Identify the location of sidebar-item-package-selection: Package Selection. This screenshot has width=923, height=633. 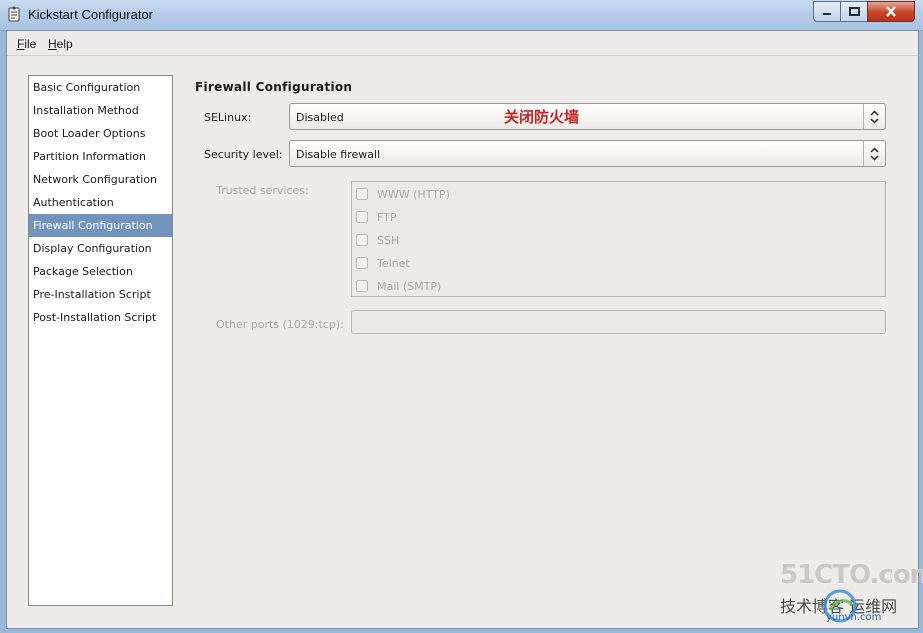
(100, 271).